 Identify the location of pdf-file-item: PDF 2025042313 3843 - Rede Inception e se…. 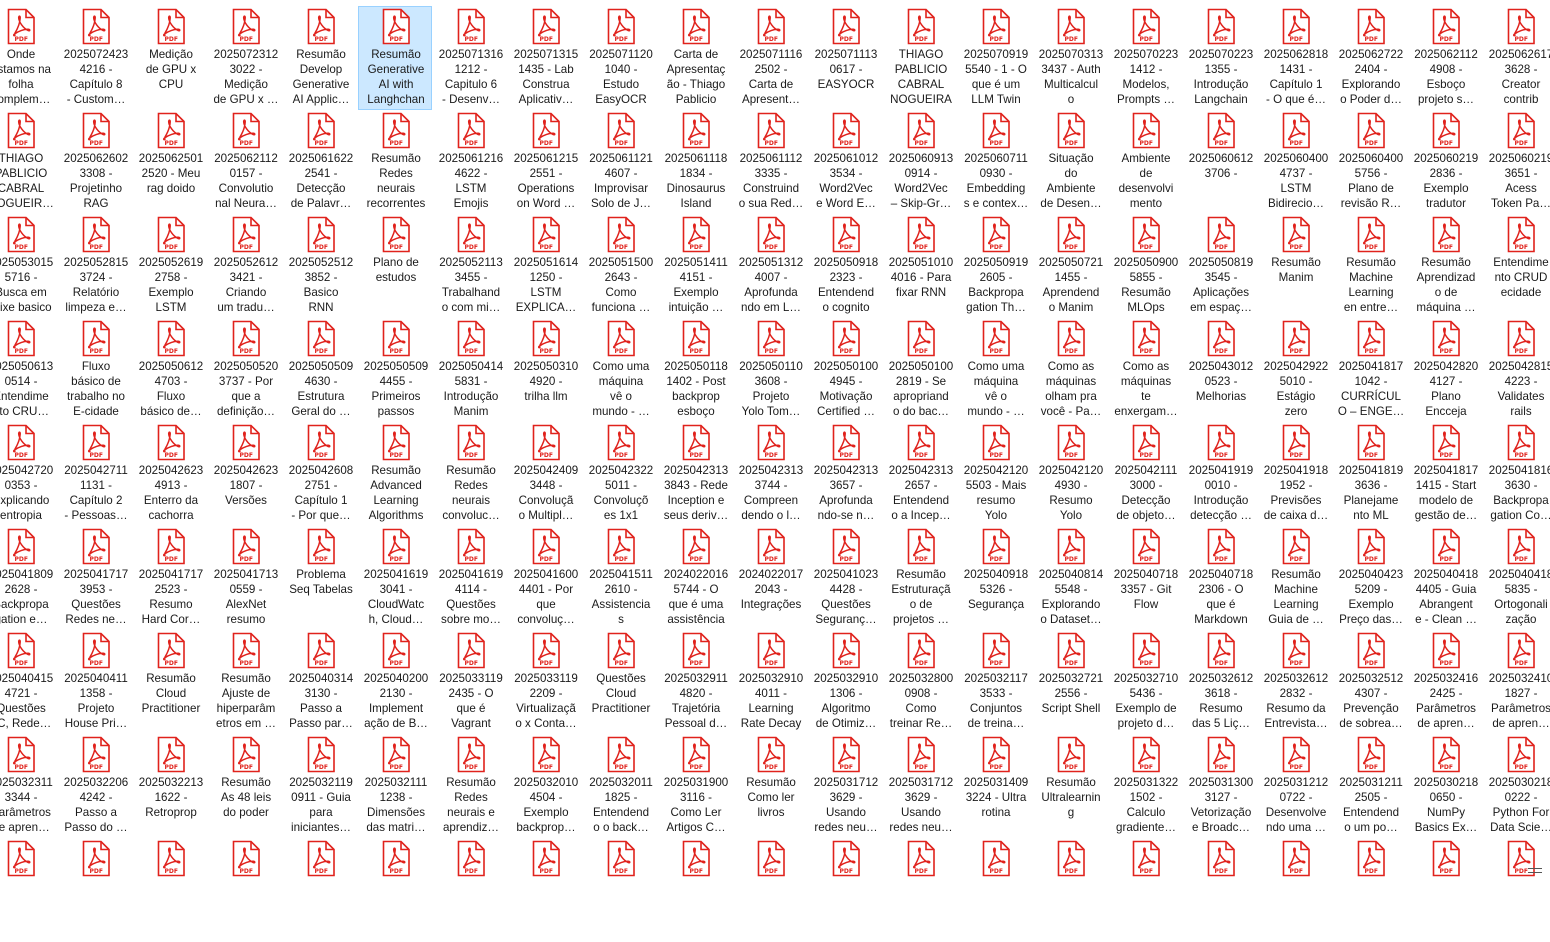
(695, 474).